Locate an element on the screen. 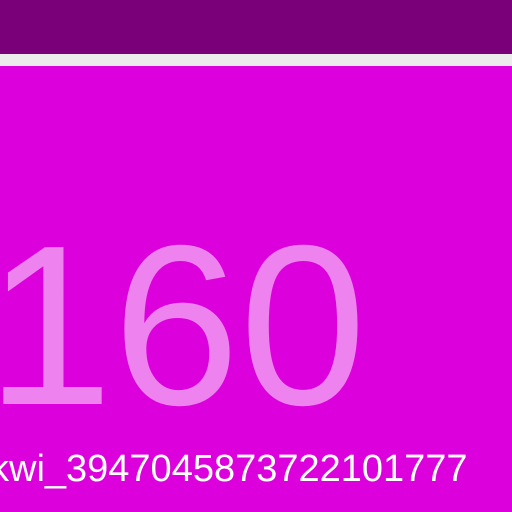 The width and height of the screenshot is (512, 512). top-app-bar is located at coordinates (256, 27).